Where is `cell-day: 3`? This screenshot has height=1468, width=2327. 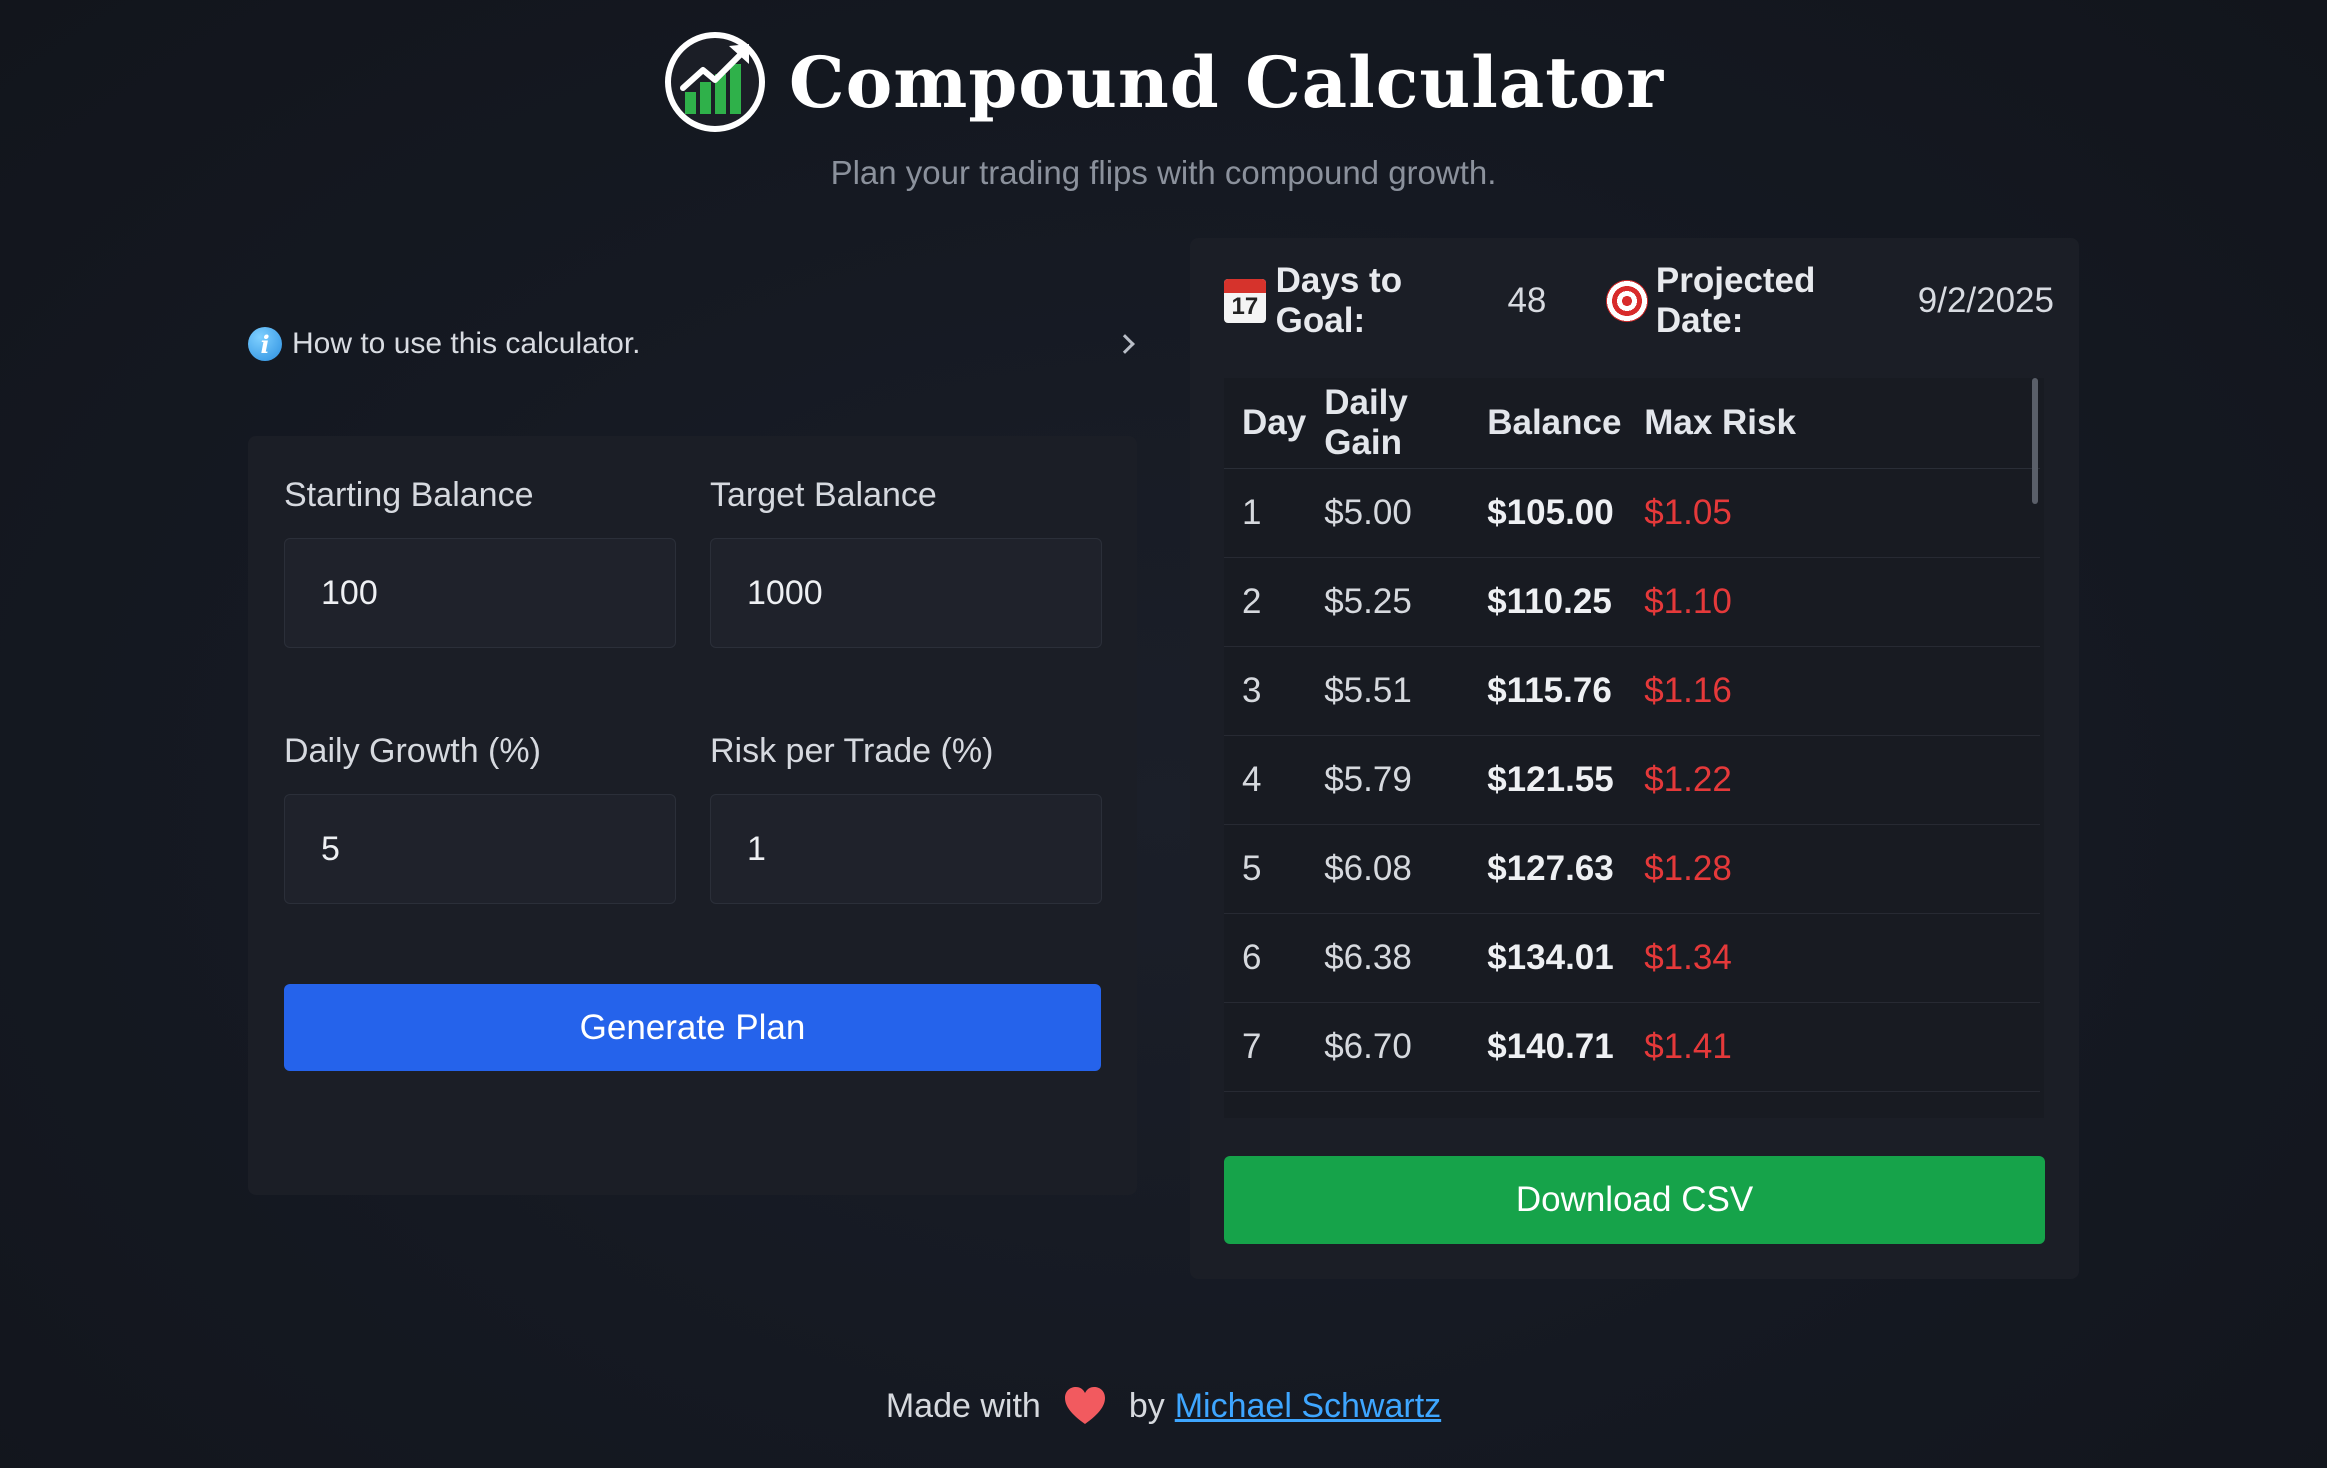 cell-day: 3 is located at coordinates (1265, 691).